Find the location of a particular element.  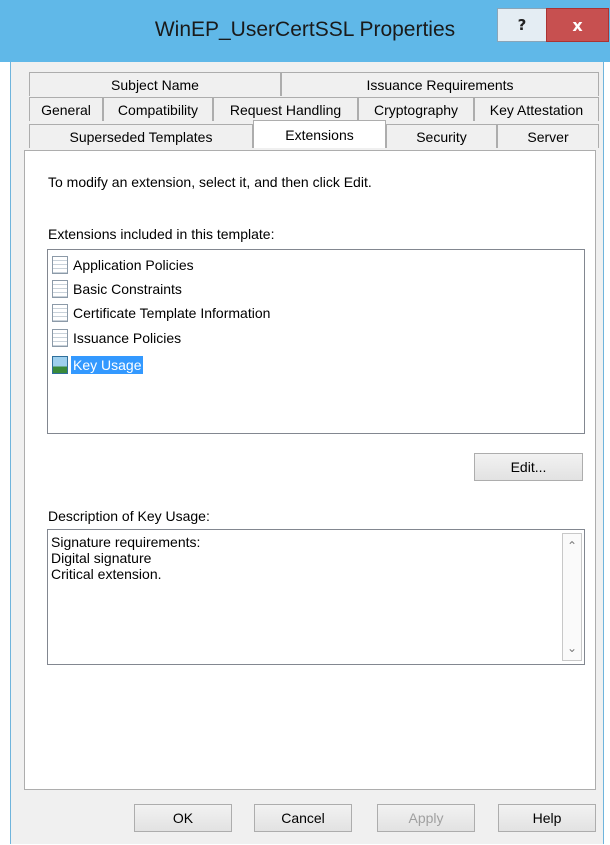

ok-button: OK is located at coordinates (183, 818).